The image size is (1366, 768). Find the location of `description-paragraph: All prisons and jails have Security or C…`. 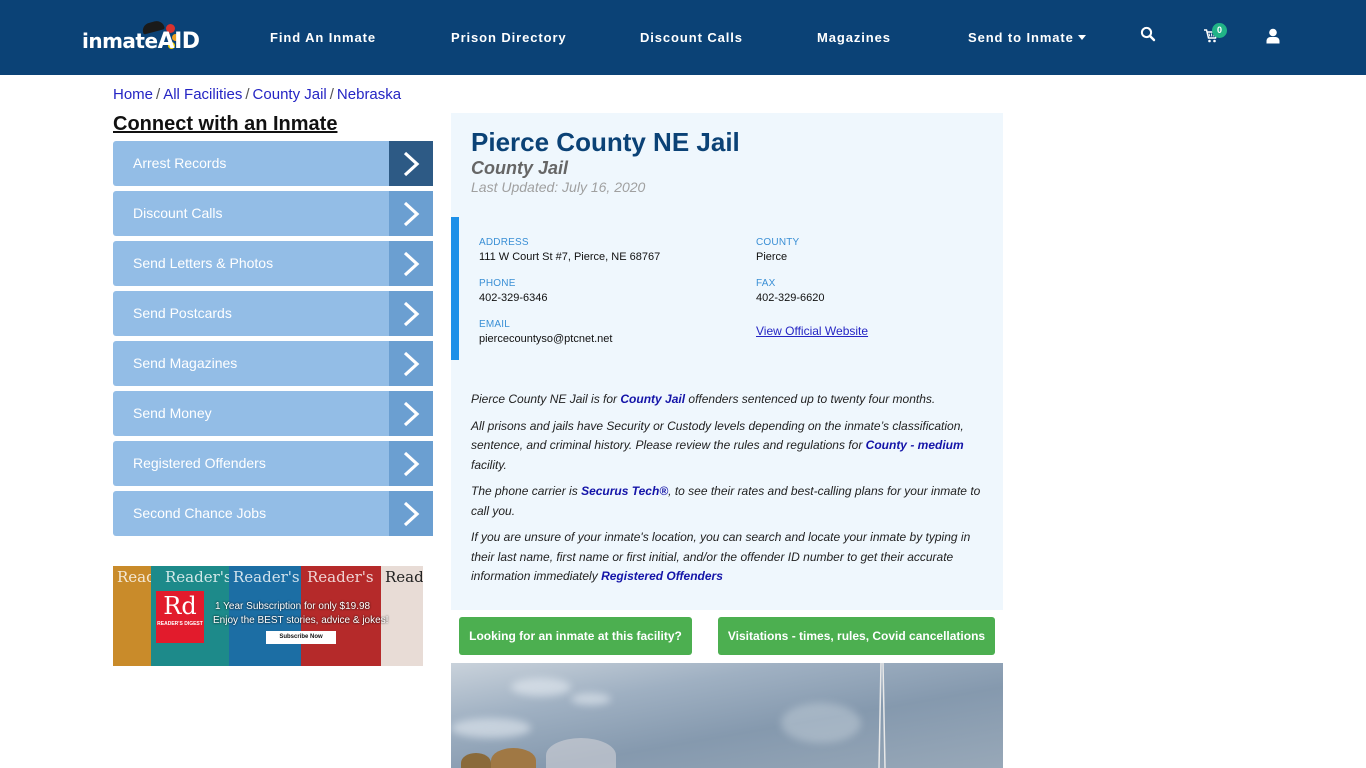

description-paragraph: All prisons and jails have Security or C… is located at coordinates (728, 446).